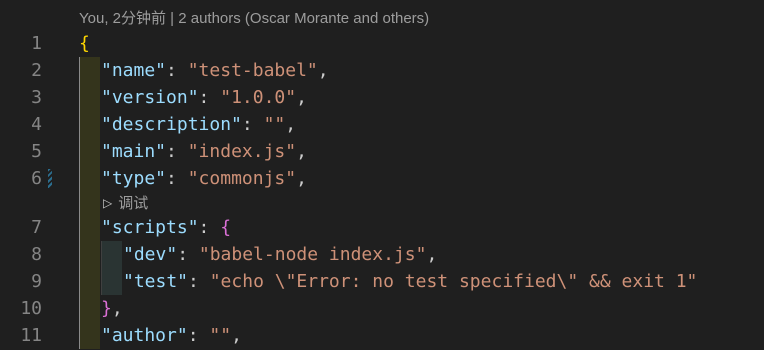  I want to click on line-number: 10, so click(31, 308).